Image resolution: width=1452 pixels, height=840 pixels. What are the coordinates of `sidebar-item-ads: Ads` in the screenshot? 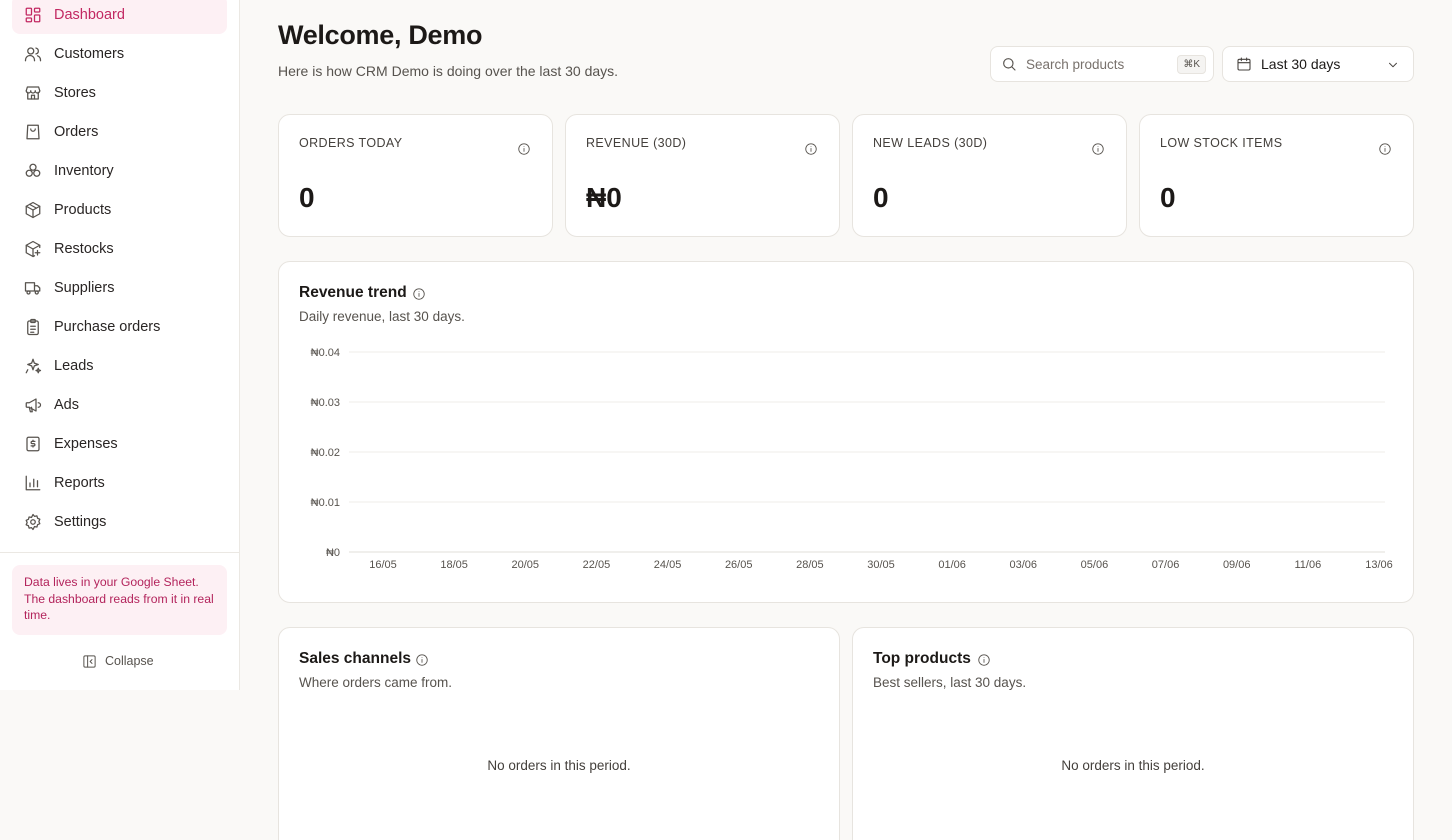 It's located at (119, 404).